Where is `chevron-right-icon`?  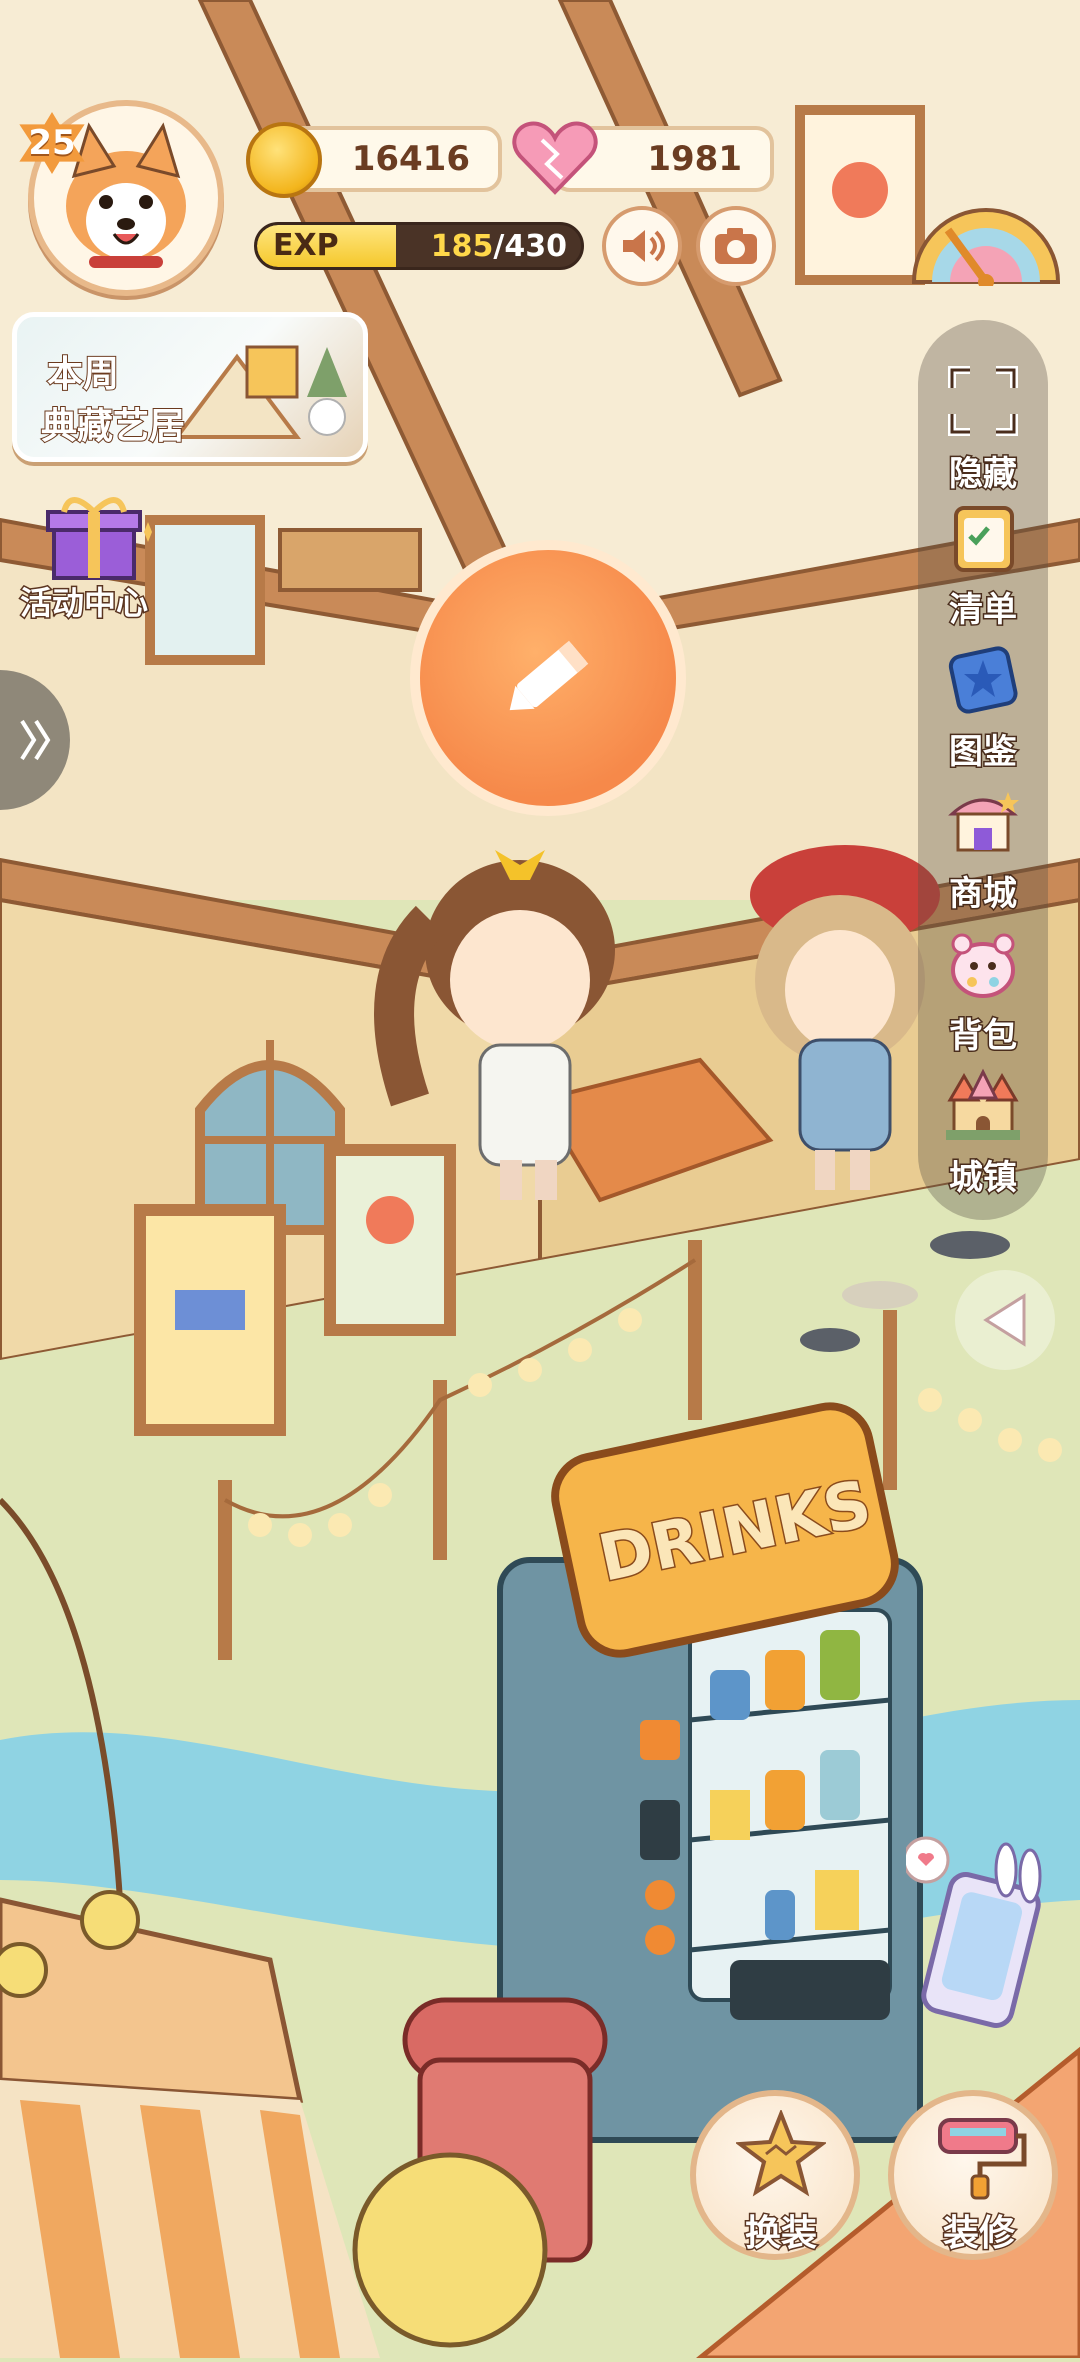 chevron-right-icon is located at coordinates (35, 740).